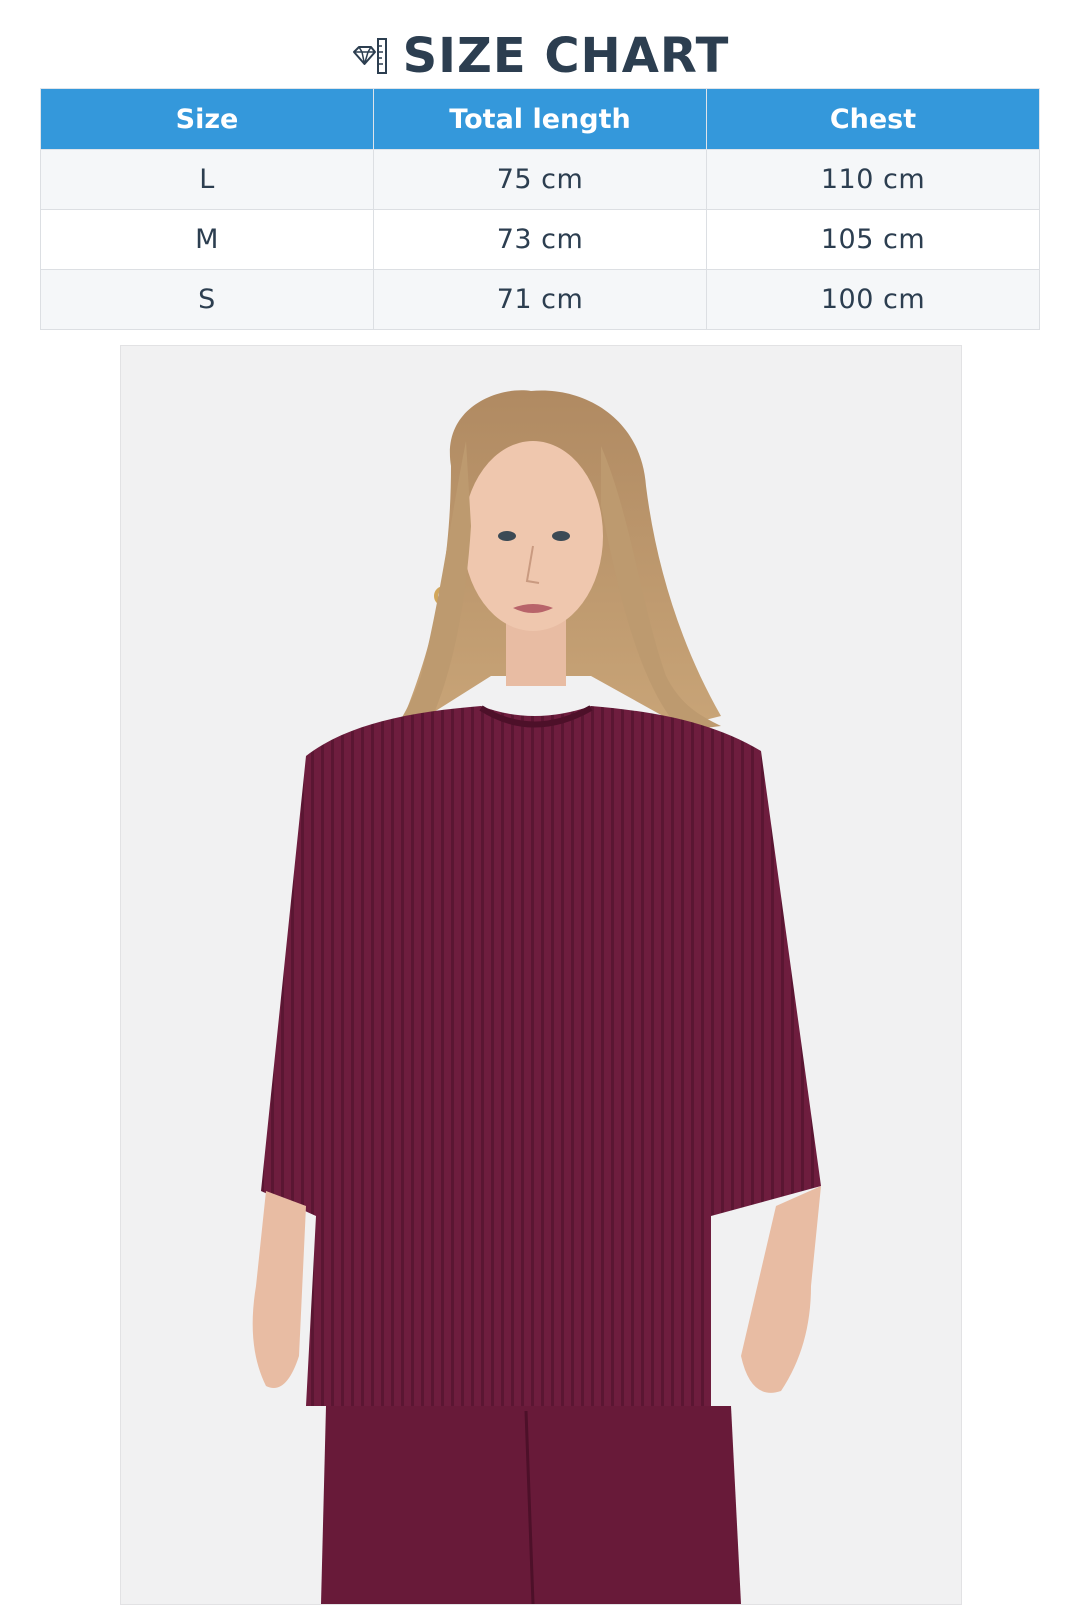 The width and height of the screenshot is (1080, 1620). I want to click on chest-cell: 110 cm, so click(873, 179).